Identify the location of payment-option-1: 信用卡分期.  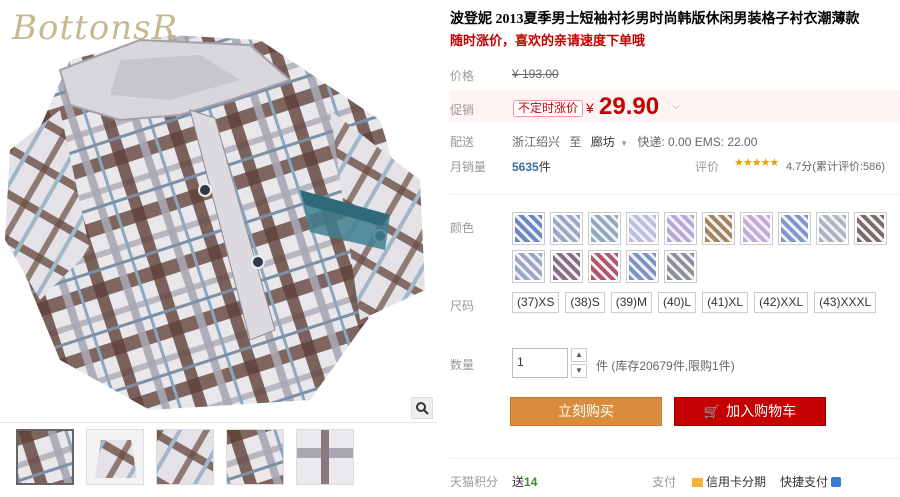
(736, 482).